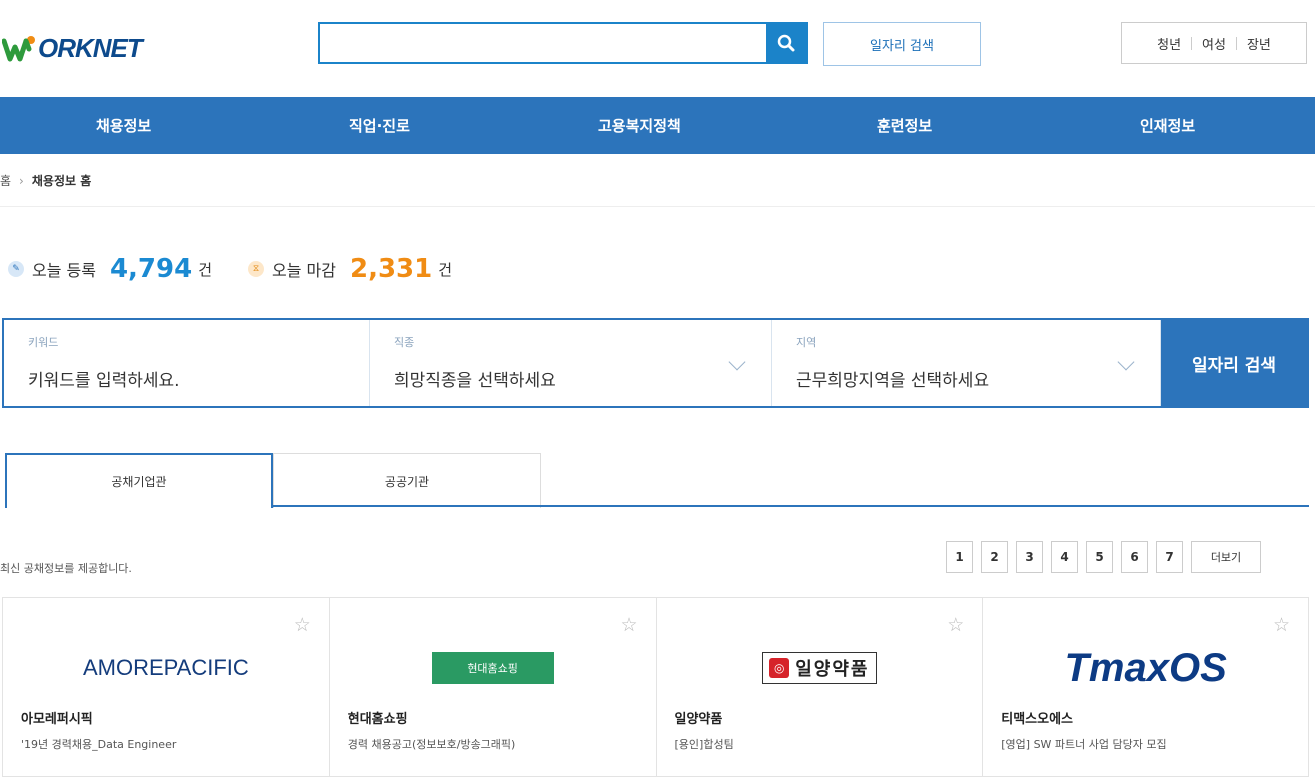 The image size is (1315, 777). Describe the element at coordinates (139, 480) in the screenshot. I see `tab-open-recruitment: 공채기업관` at that location.